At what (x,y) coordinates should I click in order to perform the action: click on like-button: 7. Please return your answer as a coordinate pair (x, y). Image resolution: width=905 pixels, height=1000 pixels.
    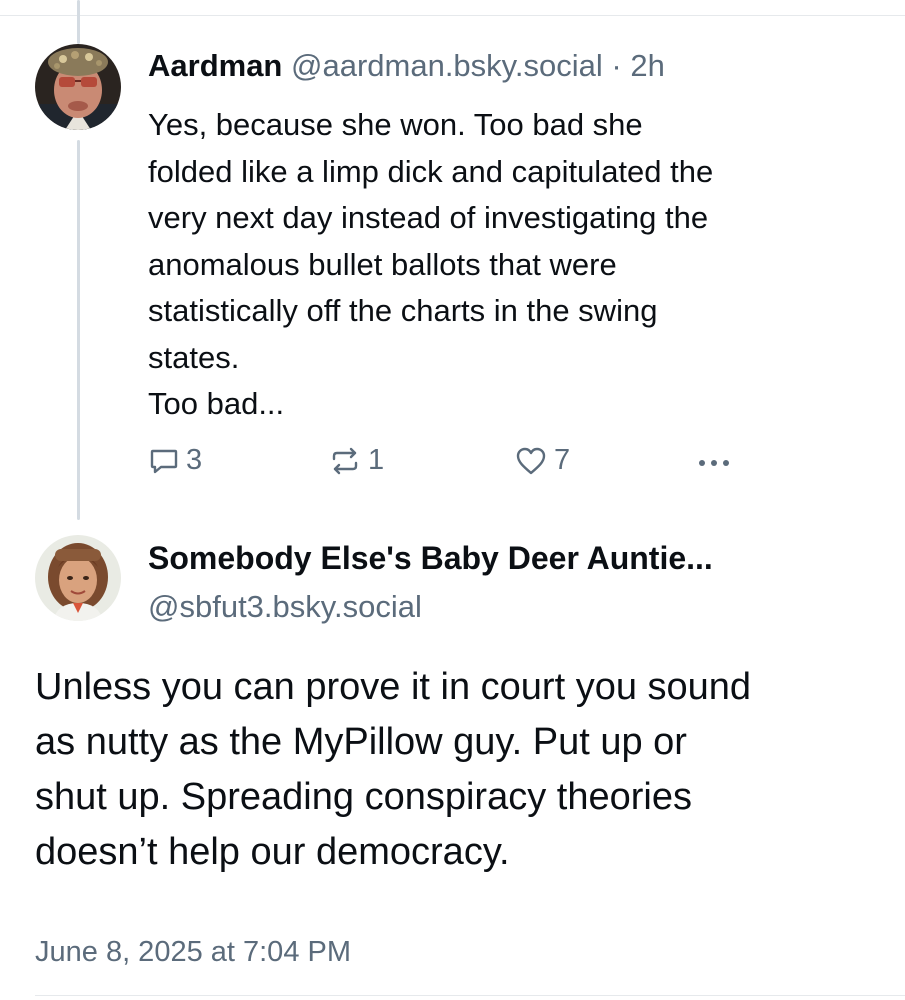
    Looking at the image, I should click on (542, 460).